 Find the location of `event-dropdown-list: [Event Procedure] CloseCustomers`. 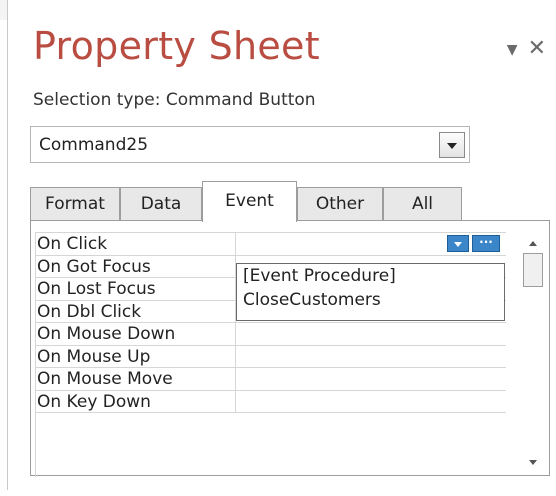

event-dropdown-list: [Event Procedure] CloseCustomers is located at coordinates (370, 292).